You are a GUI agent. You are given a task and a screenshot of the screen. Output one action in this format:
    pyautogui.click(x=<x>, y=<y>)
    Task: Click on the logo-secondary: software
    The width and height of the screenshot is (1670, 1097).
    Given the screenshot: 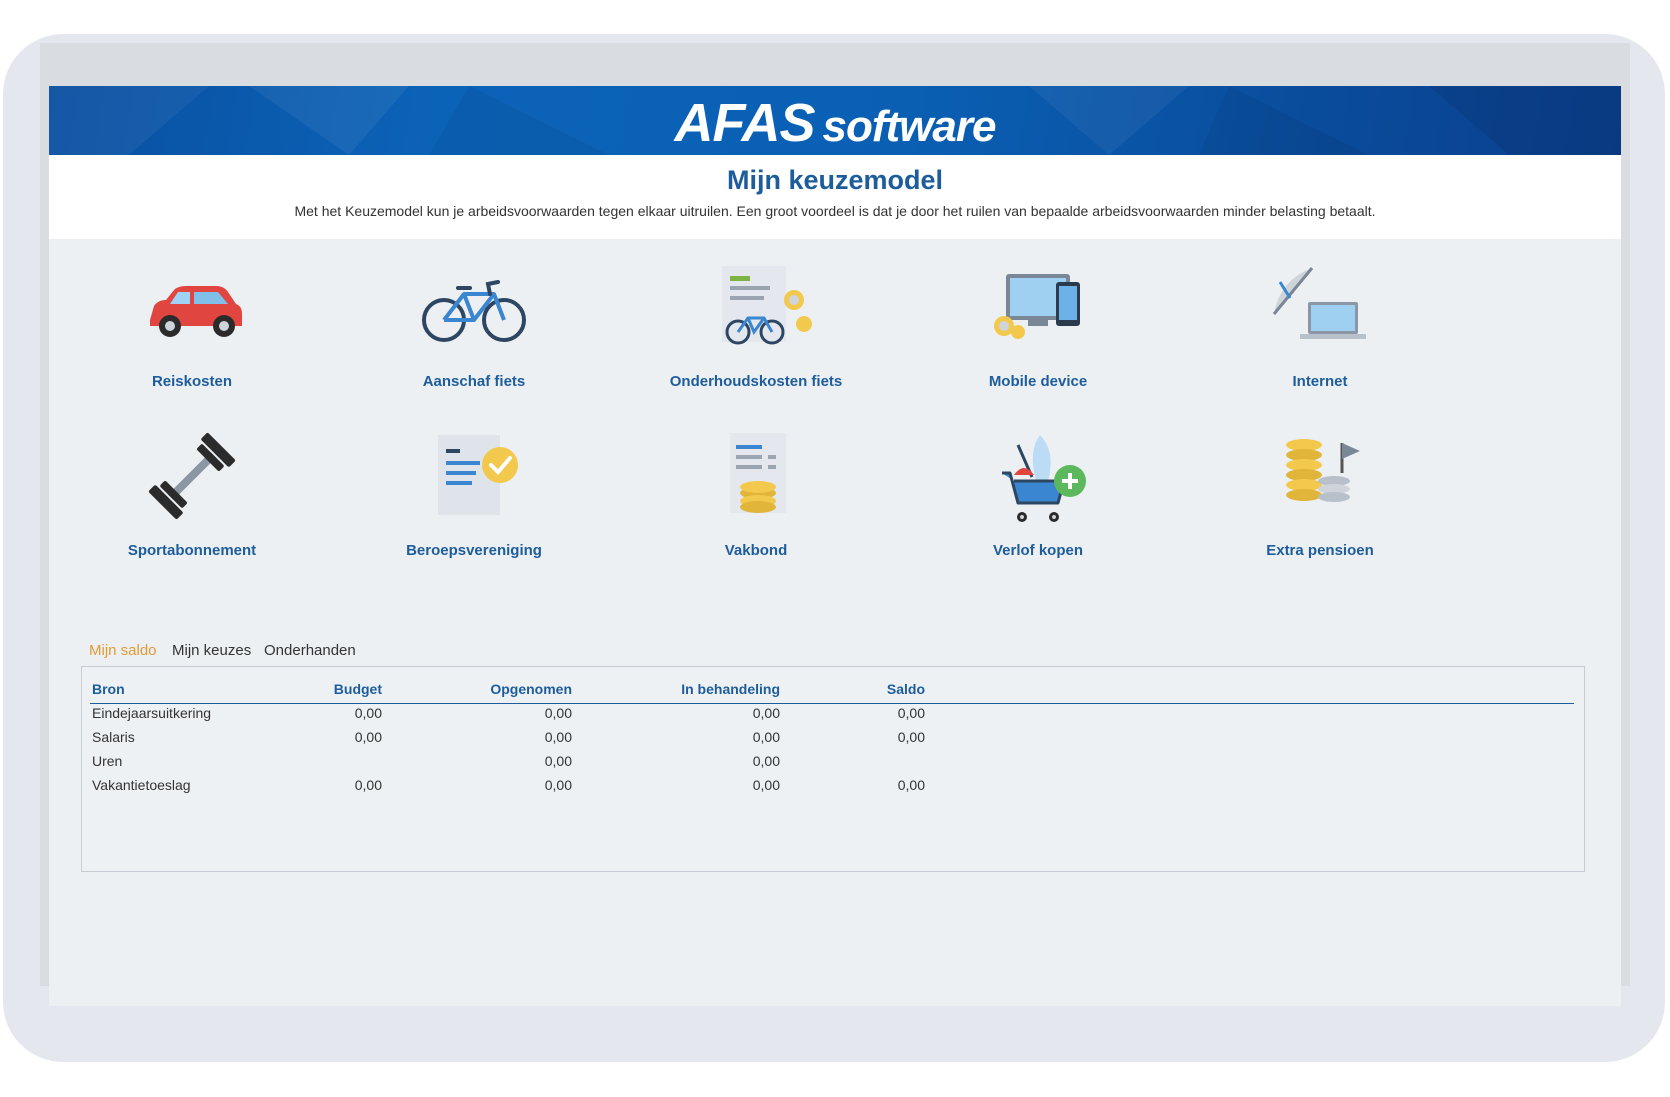 What is the action you would take?
    pyautogui.click(x=909, y=126)
    